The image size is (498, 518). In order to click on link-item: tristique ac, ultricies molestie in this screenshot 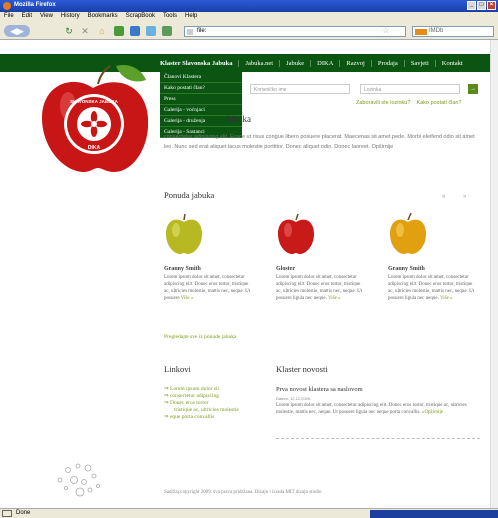, I will do `click(201, 410)`.